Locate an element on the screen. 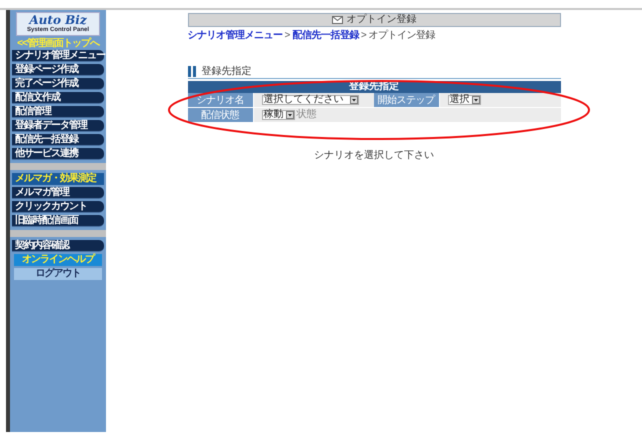 Image resolution: width=642 pixels, height=434 pixels. logout-button: ログアウト is located at coordinates (58, 274).